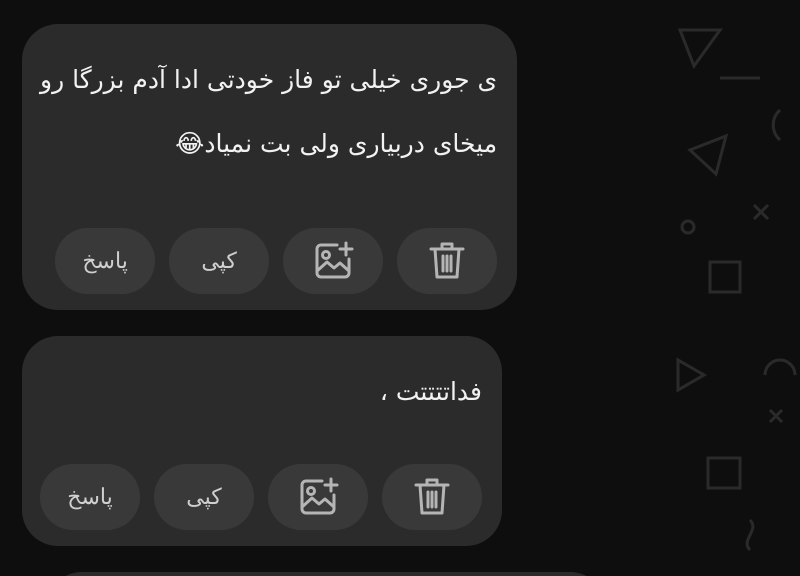  What do you see at coordinates (430, 392) in the screenshot?
I see `message-text: فداتتتتت ،` at bounding box center [430, 392].